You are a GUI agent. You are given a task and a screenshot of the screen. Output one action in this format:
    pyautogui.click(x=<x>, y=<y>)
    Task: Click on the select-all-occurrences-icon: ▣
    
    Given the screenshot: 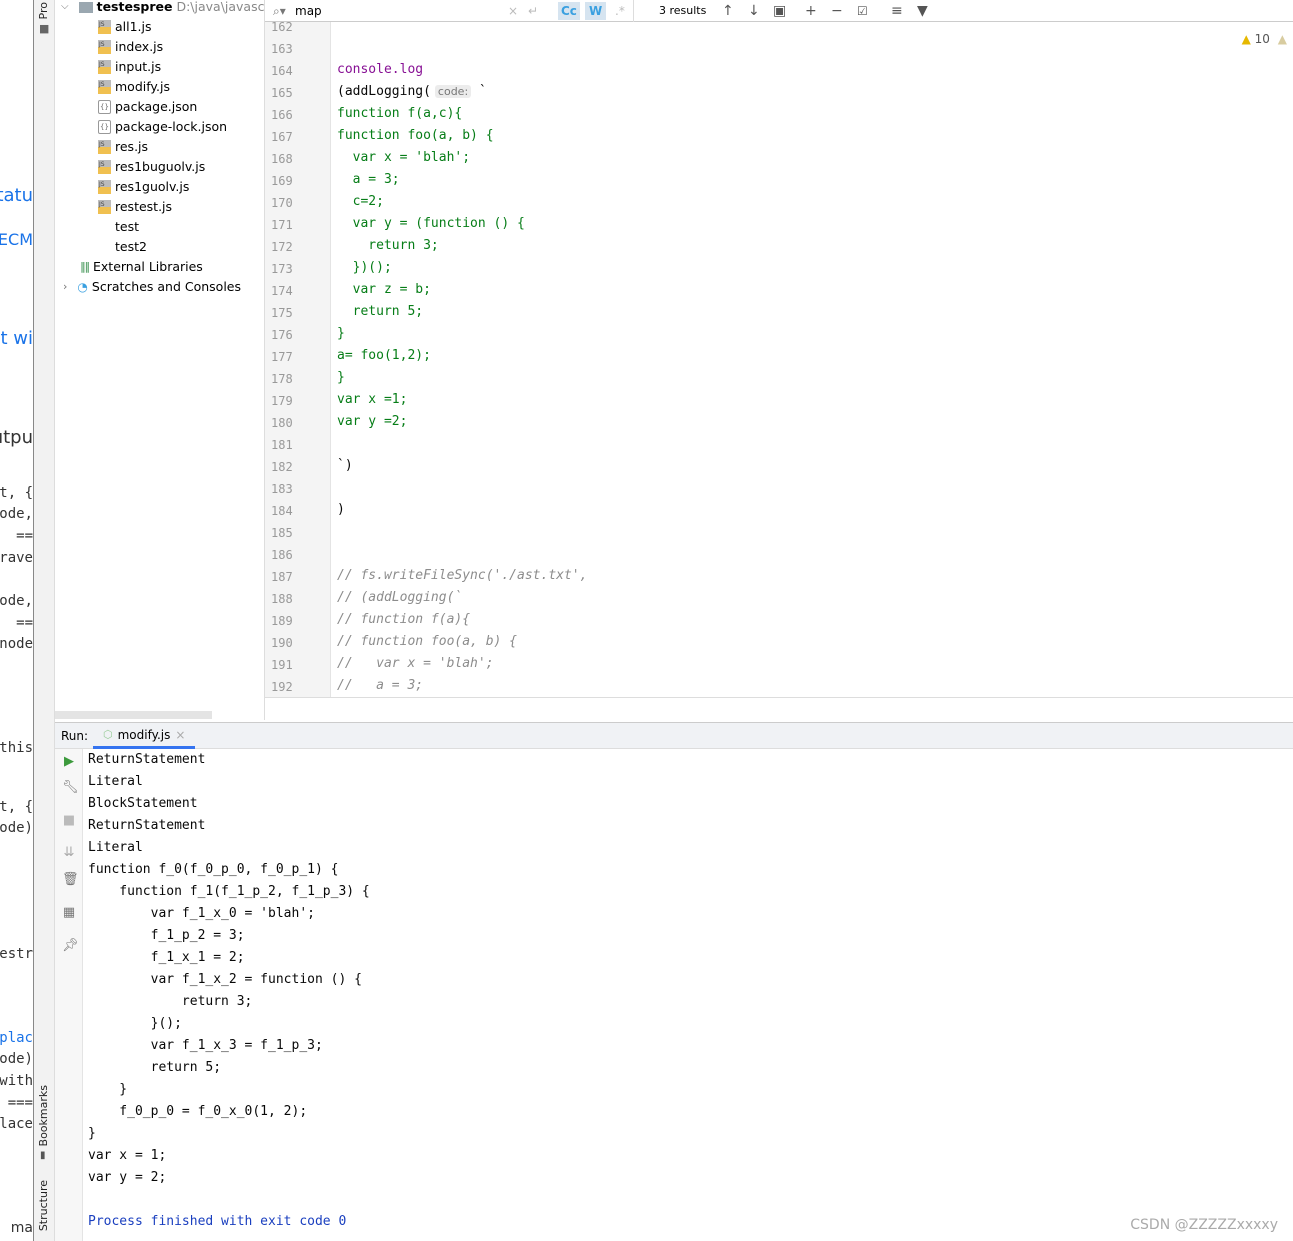 What is the action you would take?
    pyautogui.click(x=779, y=11)
    